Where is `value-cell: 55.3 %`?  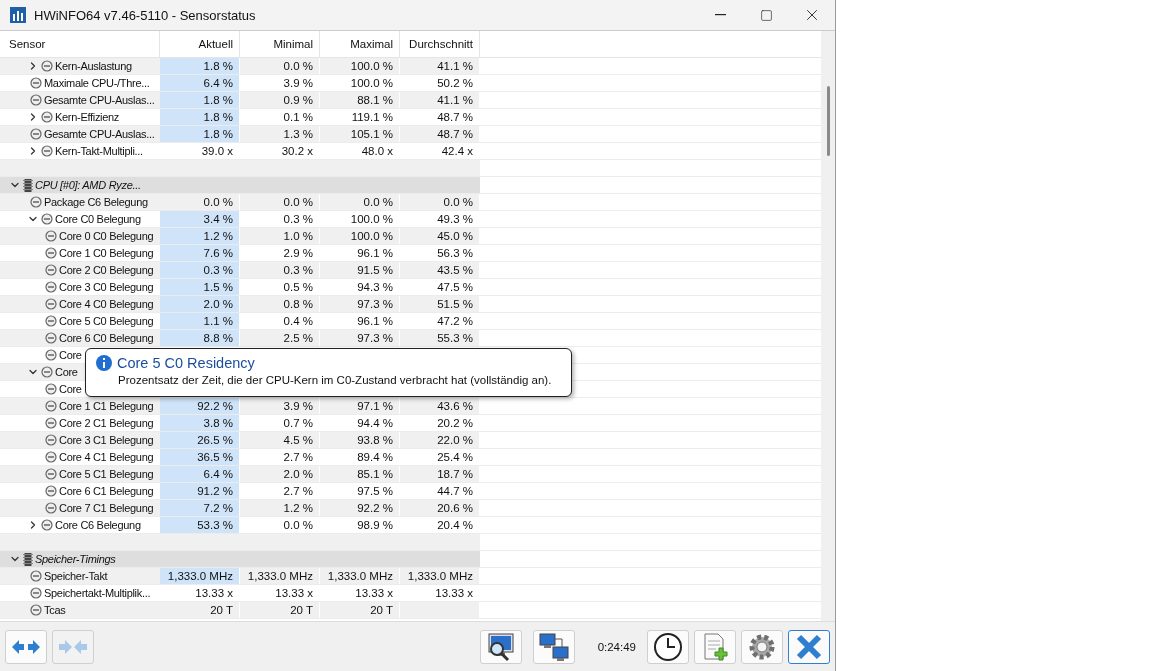 value-cell: 55.3 % is located at coordinates (440, 338).